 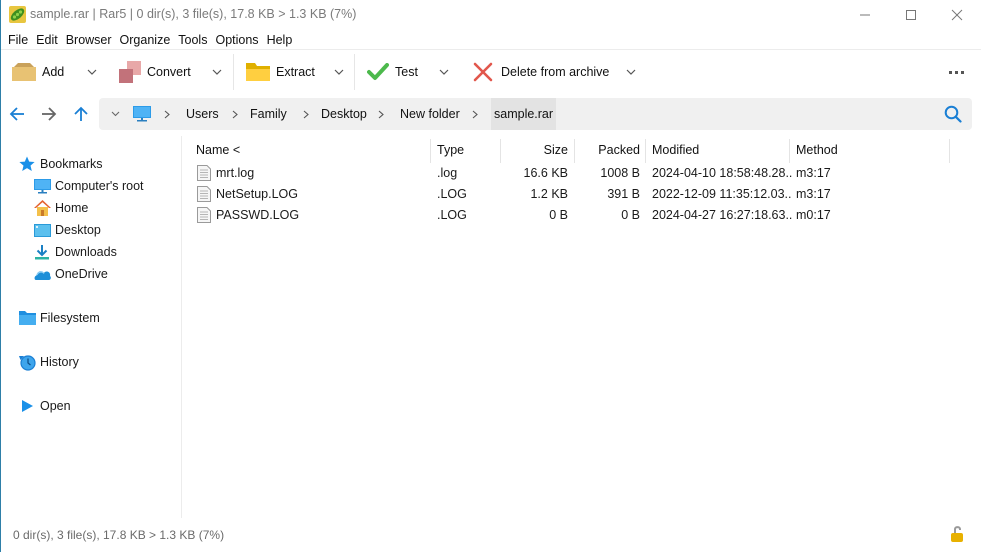 I want to click on sidebar-item-onedrive: OneDrive, so click(x=70, y=274).